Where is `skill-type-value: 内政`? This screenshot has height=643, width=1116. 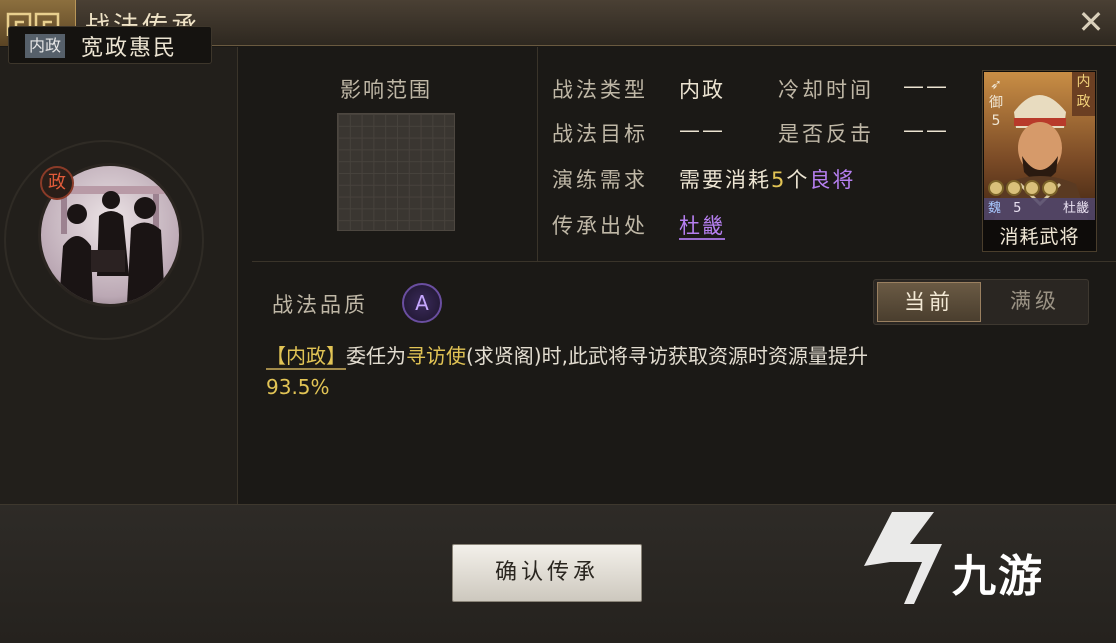 skill-type-value: 内政 is located at coordinates (702, 90).